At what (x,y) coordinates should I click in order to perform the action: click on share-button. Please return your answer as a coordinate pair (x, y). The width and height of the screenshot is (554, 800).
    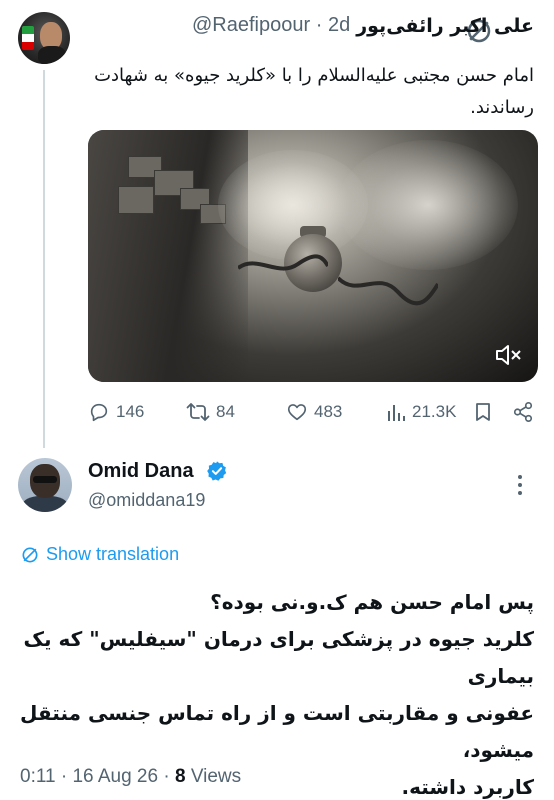
    Looking at the image, I should click on (523, 412).